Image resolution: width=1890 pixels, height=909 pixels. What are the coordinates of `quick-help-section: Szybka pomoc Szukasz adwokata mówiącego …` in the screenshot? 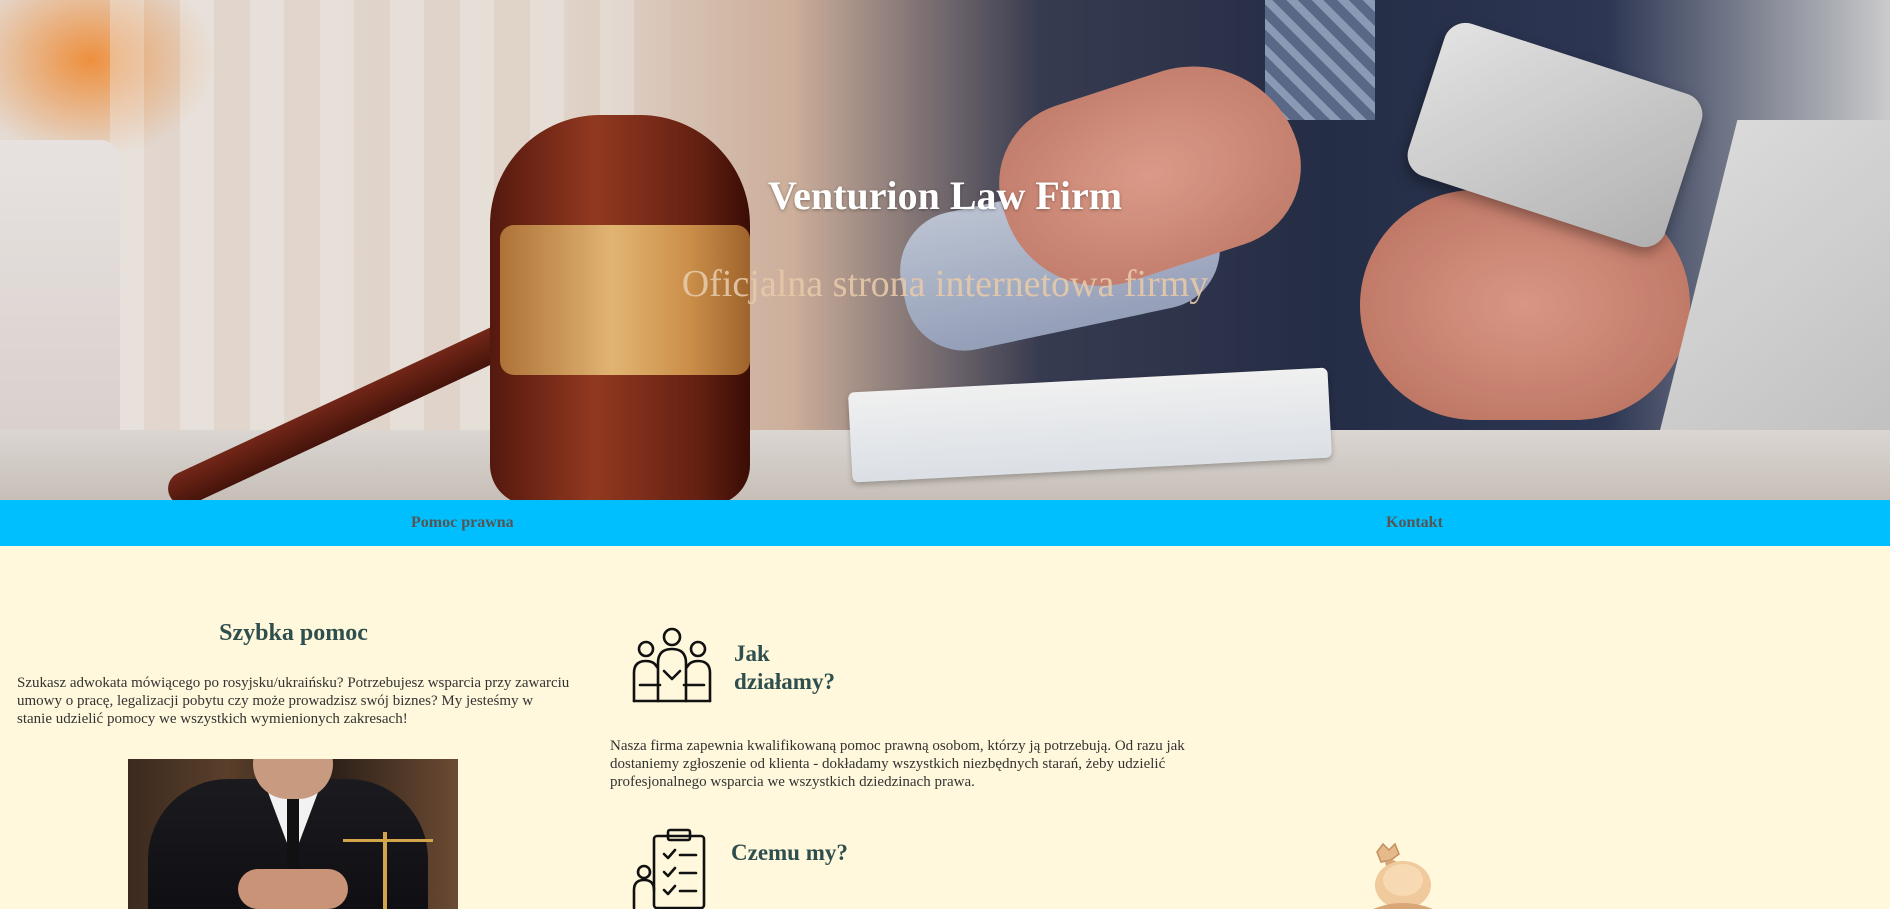 It's located at (293, 674).